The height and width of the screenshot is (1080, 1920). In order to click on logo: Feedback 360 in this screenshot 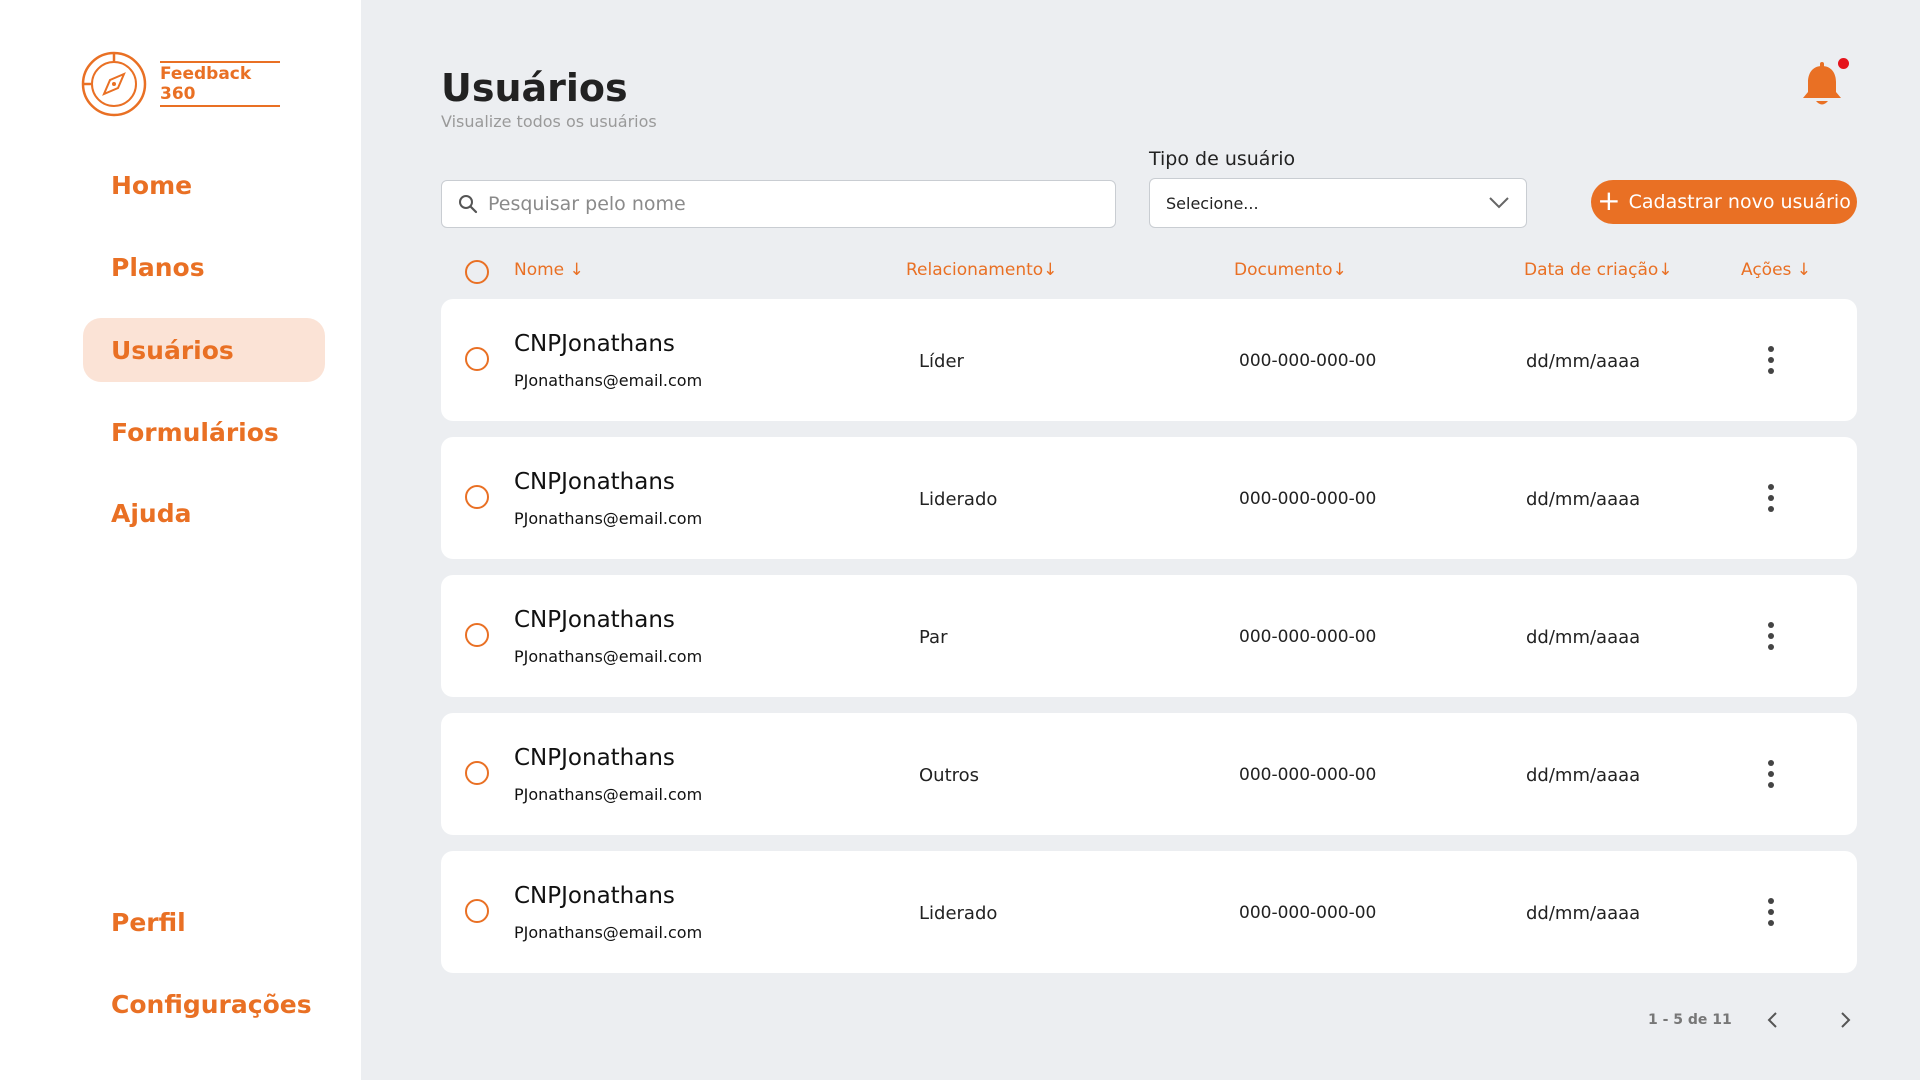, I will do `click(180, 84)`.